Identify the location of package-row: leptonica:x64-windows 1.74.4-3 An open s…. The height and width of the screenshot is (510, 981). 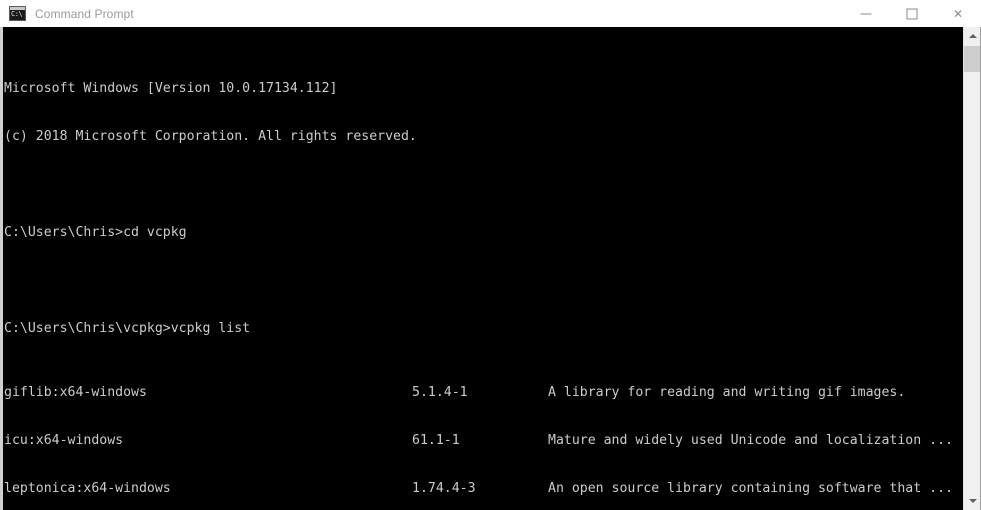
(483, 489).